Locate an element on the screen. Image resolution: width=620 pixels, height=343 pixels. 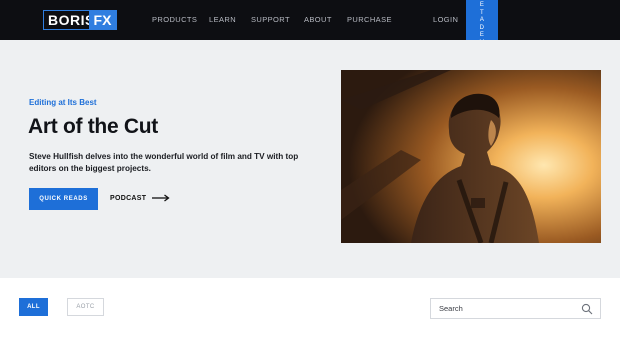
logo-fx: FX is located at coordinates (102, 20).